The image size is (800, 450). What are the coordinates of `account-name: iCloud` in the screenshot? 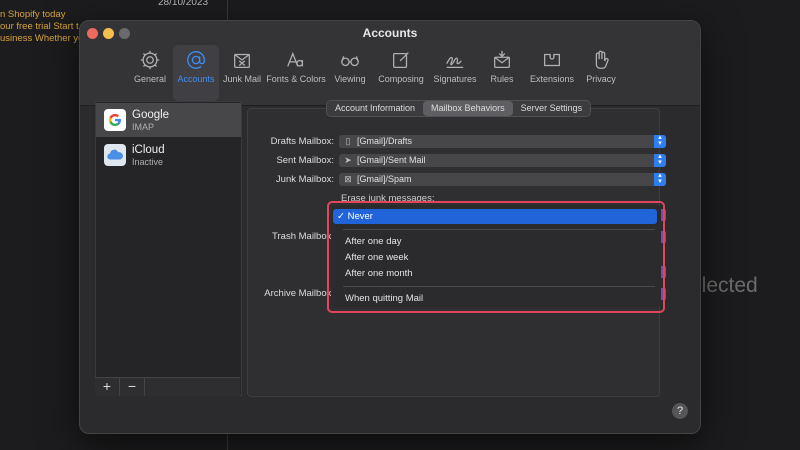 It's located at (148, 149).